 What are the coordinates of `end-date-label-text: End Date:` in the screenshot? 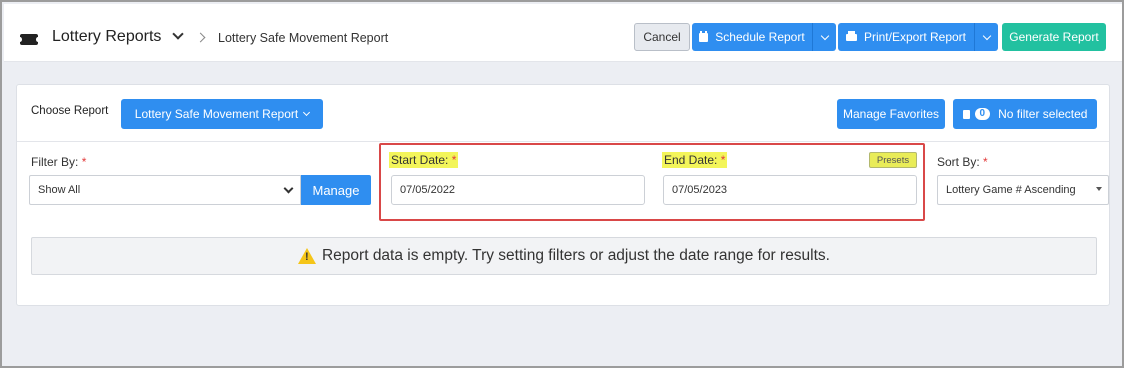 It's located at (691, 160).